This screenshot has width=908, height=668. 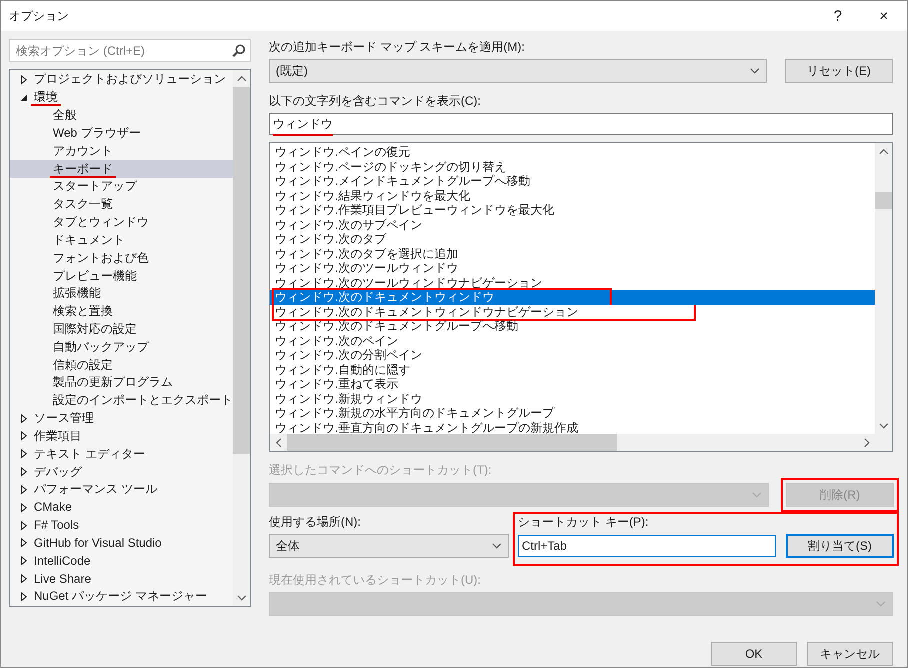 What do you see at coordinates (572, 195) in the screenshot?
I see `command-item: ウィンドウ.結果ウィンドウを最大化` at bounding box center [572, 195].